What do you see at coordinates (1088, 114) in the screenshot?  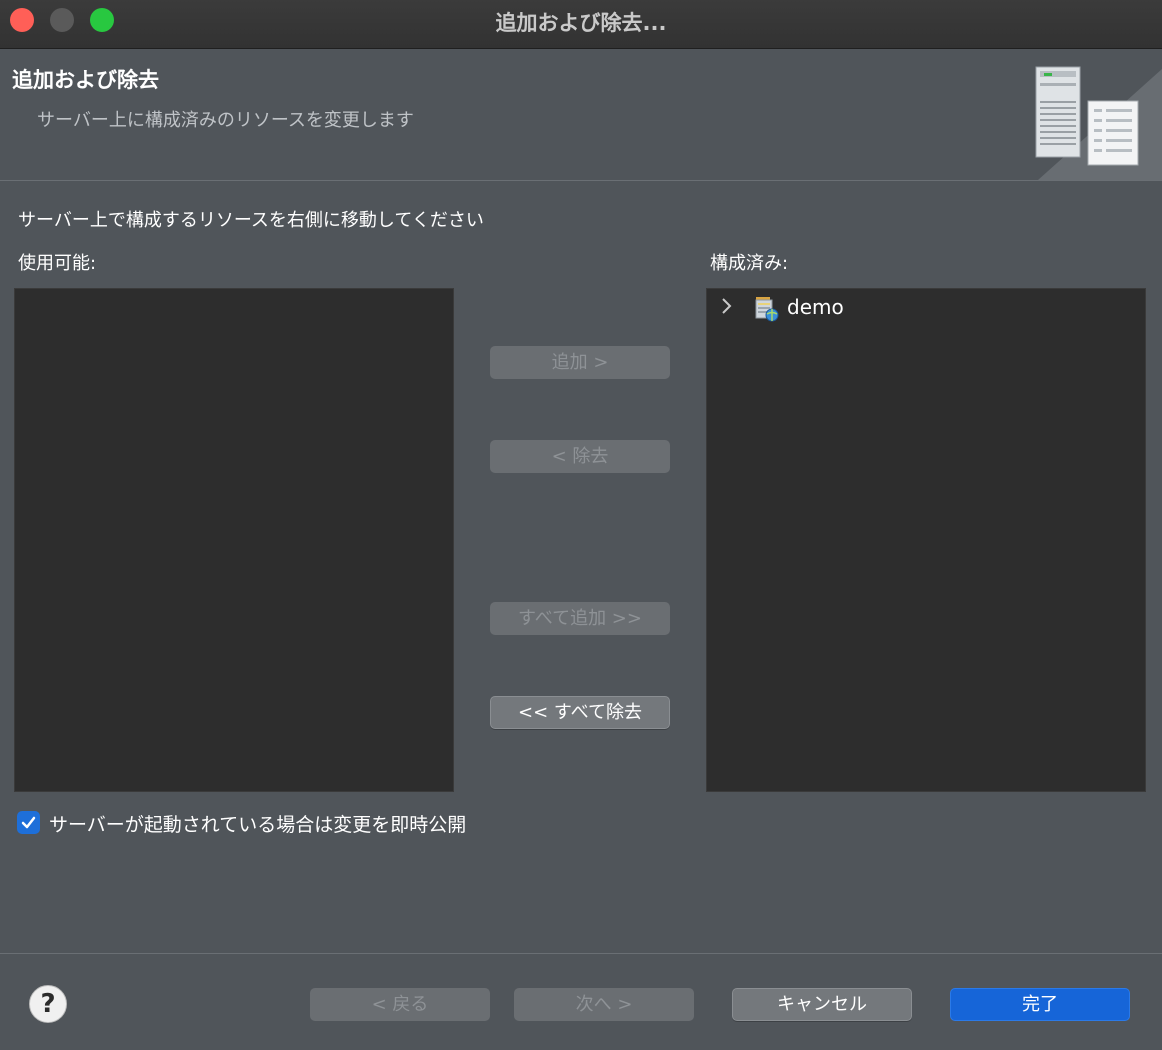 I see `server-banner-icon` at bounding box center [1088, 114].